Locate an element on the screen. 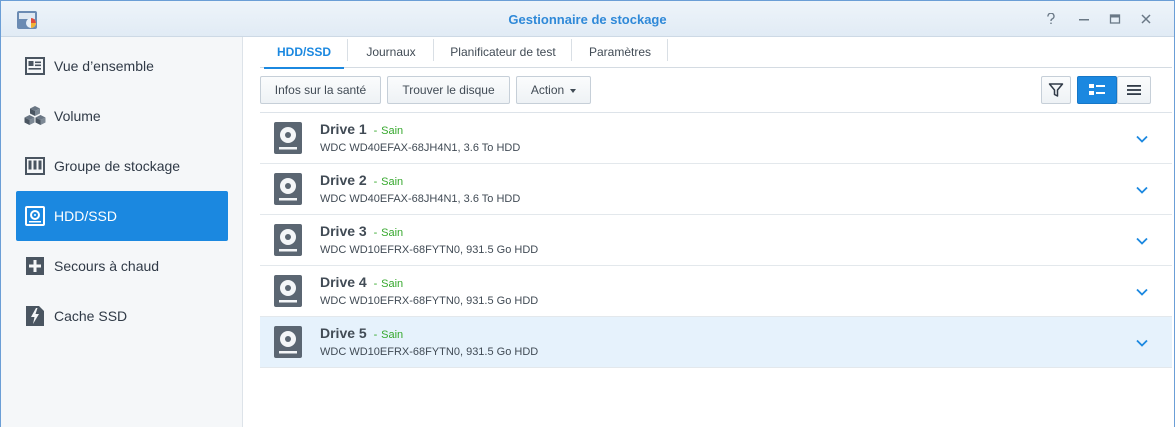 This screenshot has width=1175, height=427. tab-logs: Journaux is located at coordinates (391, 52).